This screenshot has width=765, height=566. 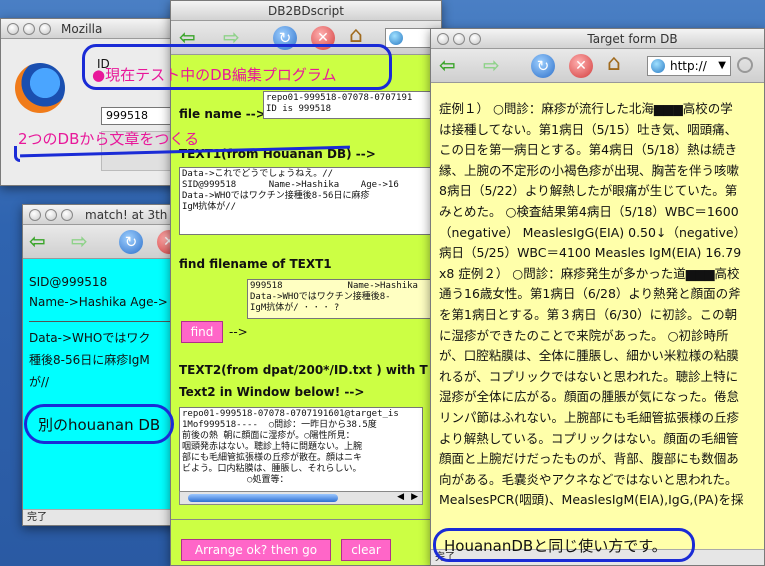 I want to click on text2-scrollbar: ◀ ▶, so click(x=301, y=498).